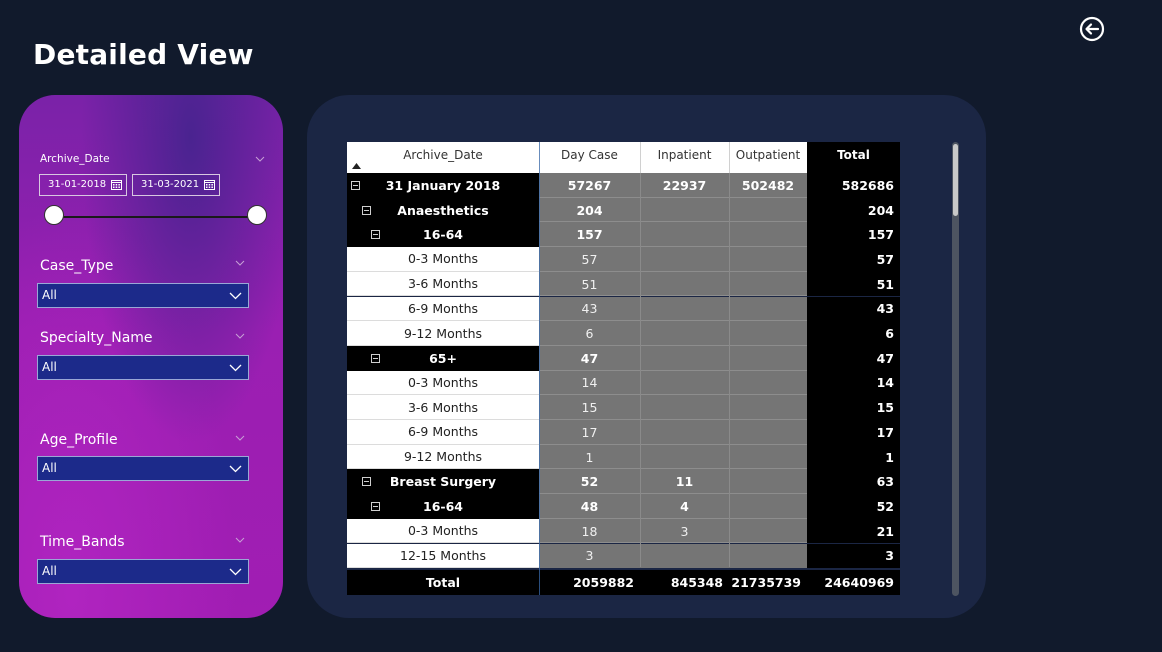 The height and width of the screenshot is (652, 1162). What do you see at coordinates (443, 157) in the screenshot?
I see `header-archive-date: Archive_Date` at bounding box center [443, 157].